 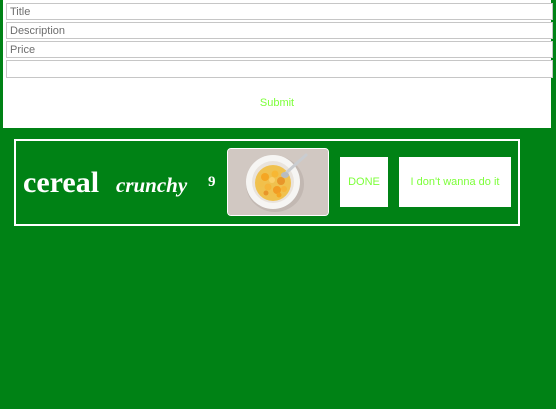 What do you see at coordinates (279, 69) in the screenshot?
I see `image-url-input` at bounding box center [279, 69].